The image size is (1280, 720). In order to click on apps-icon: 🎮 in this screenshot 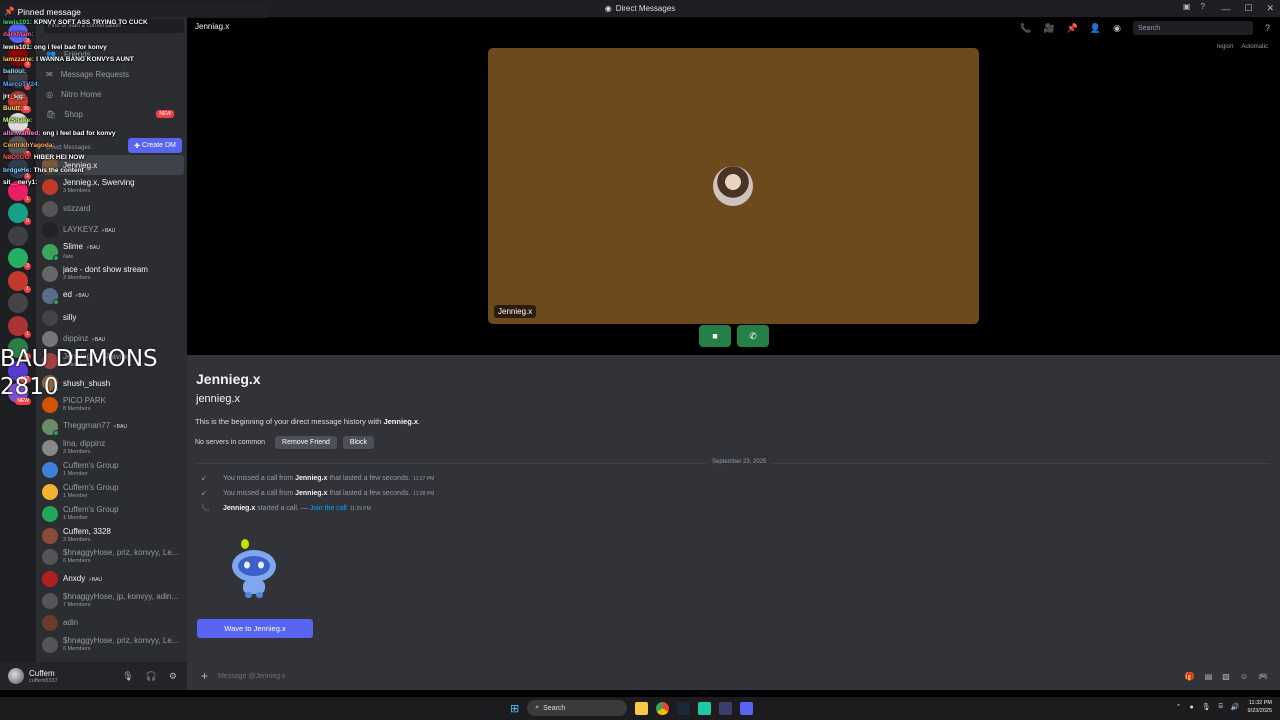, I will do `click(1263, 676)`.